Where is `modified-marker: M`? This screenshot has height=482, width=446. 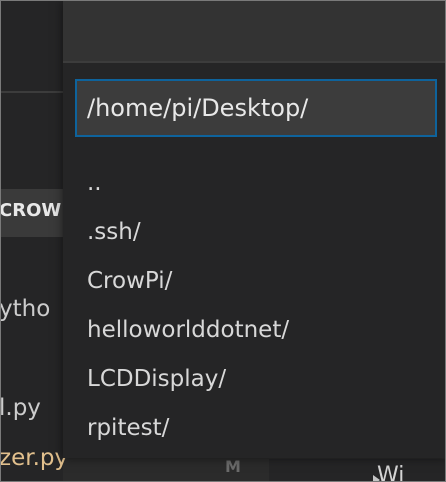 modified-marker: M is located at coordinates (233, 466).